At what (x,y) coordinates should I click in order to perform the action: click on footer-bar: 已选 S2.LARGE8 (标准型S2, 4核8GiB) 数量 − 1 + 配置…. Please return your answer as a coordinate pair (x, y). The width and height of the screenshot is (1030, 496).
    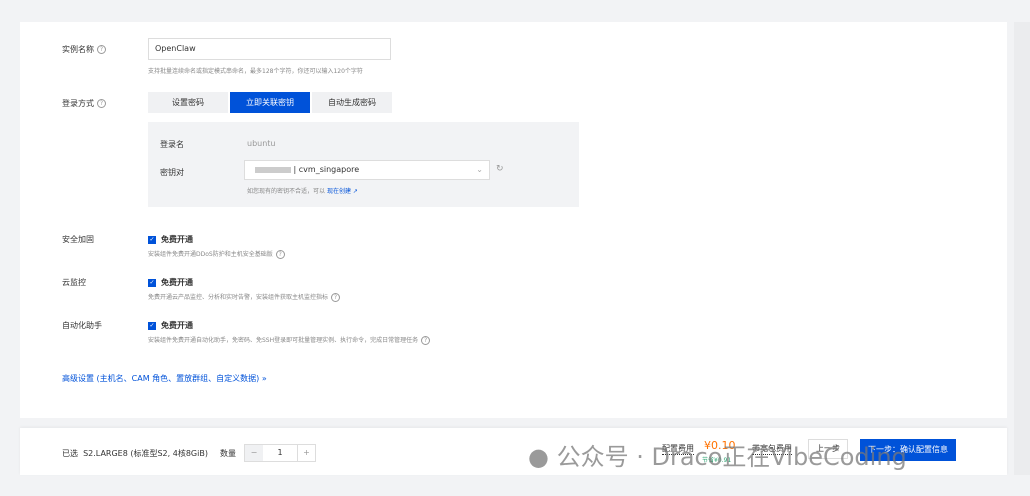
    Looking at the image, I should click on (513, 451).